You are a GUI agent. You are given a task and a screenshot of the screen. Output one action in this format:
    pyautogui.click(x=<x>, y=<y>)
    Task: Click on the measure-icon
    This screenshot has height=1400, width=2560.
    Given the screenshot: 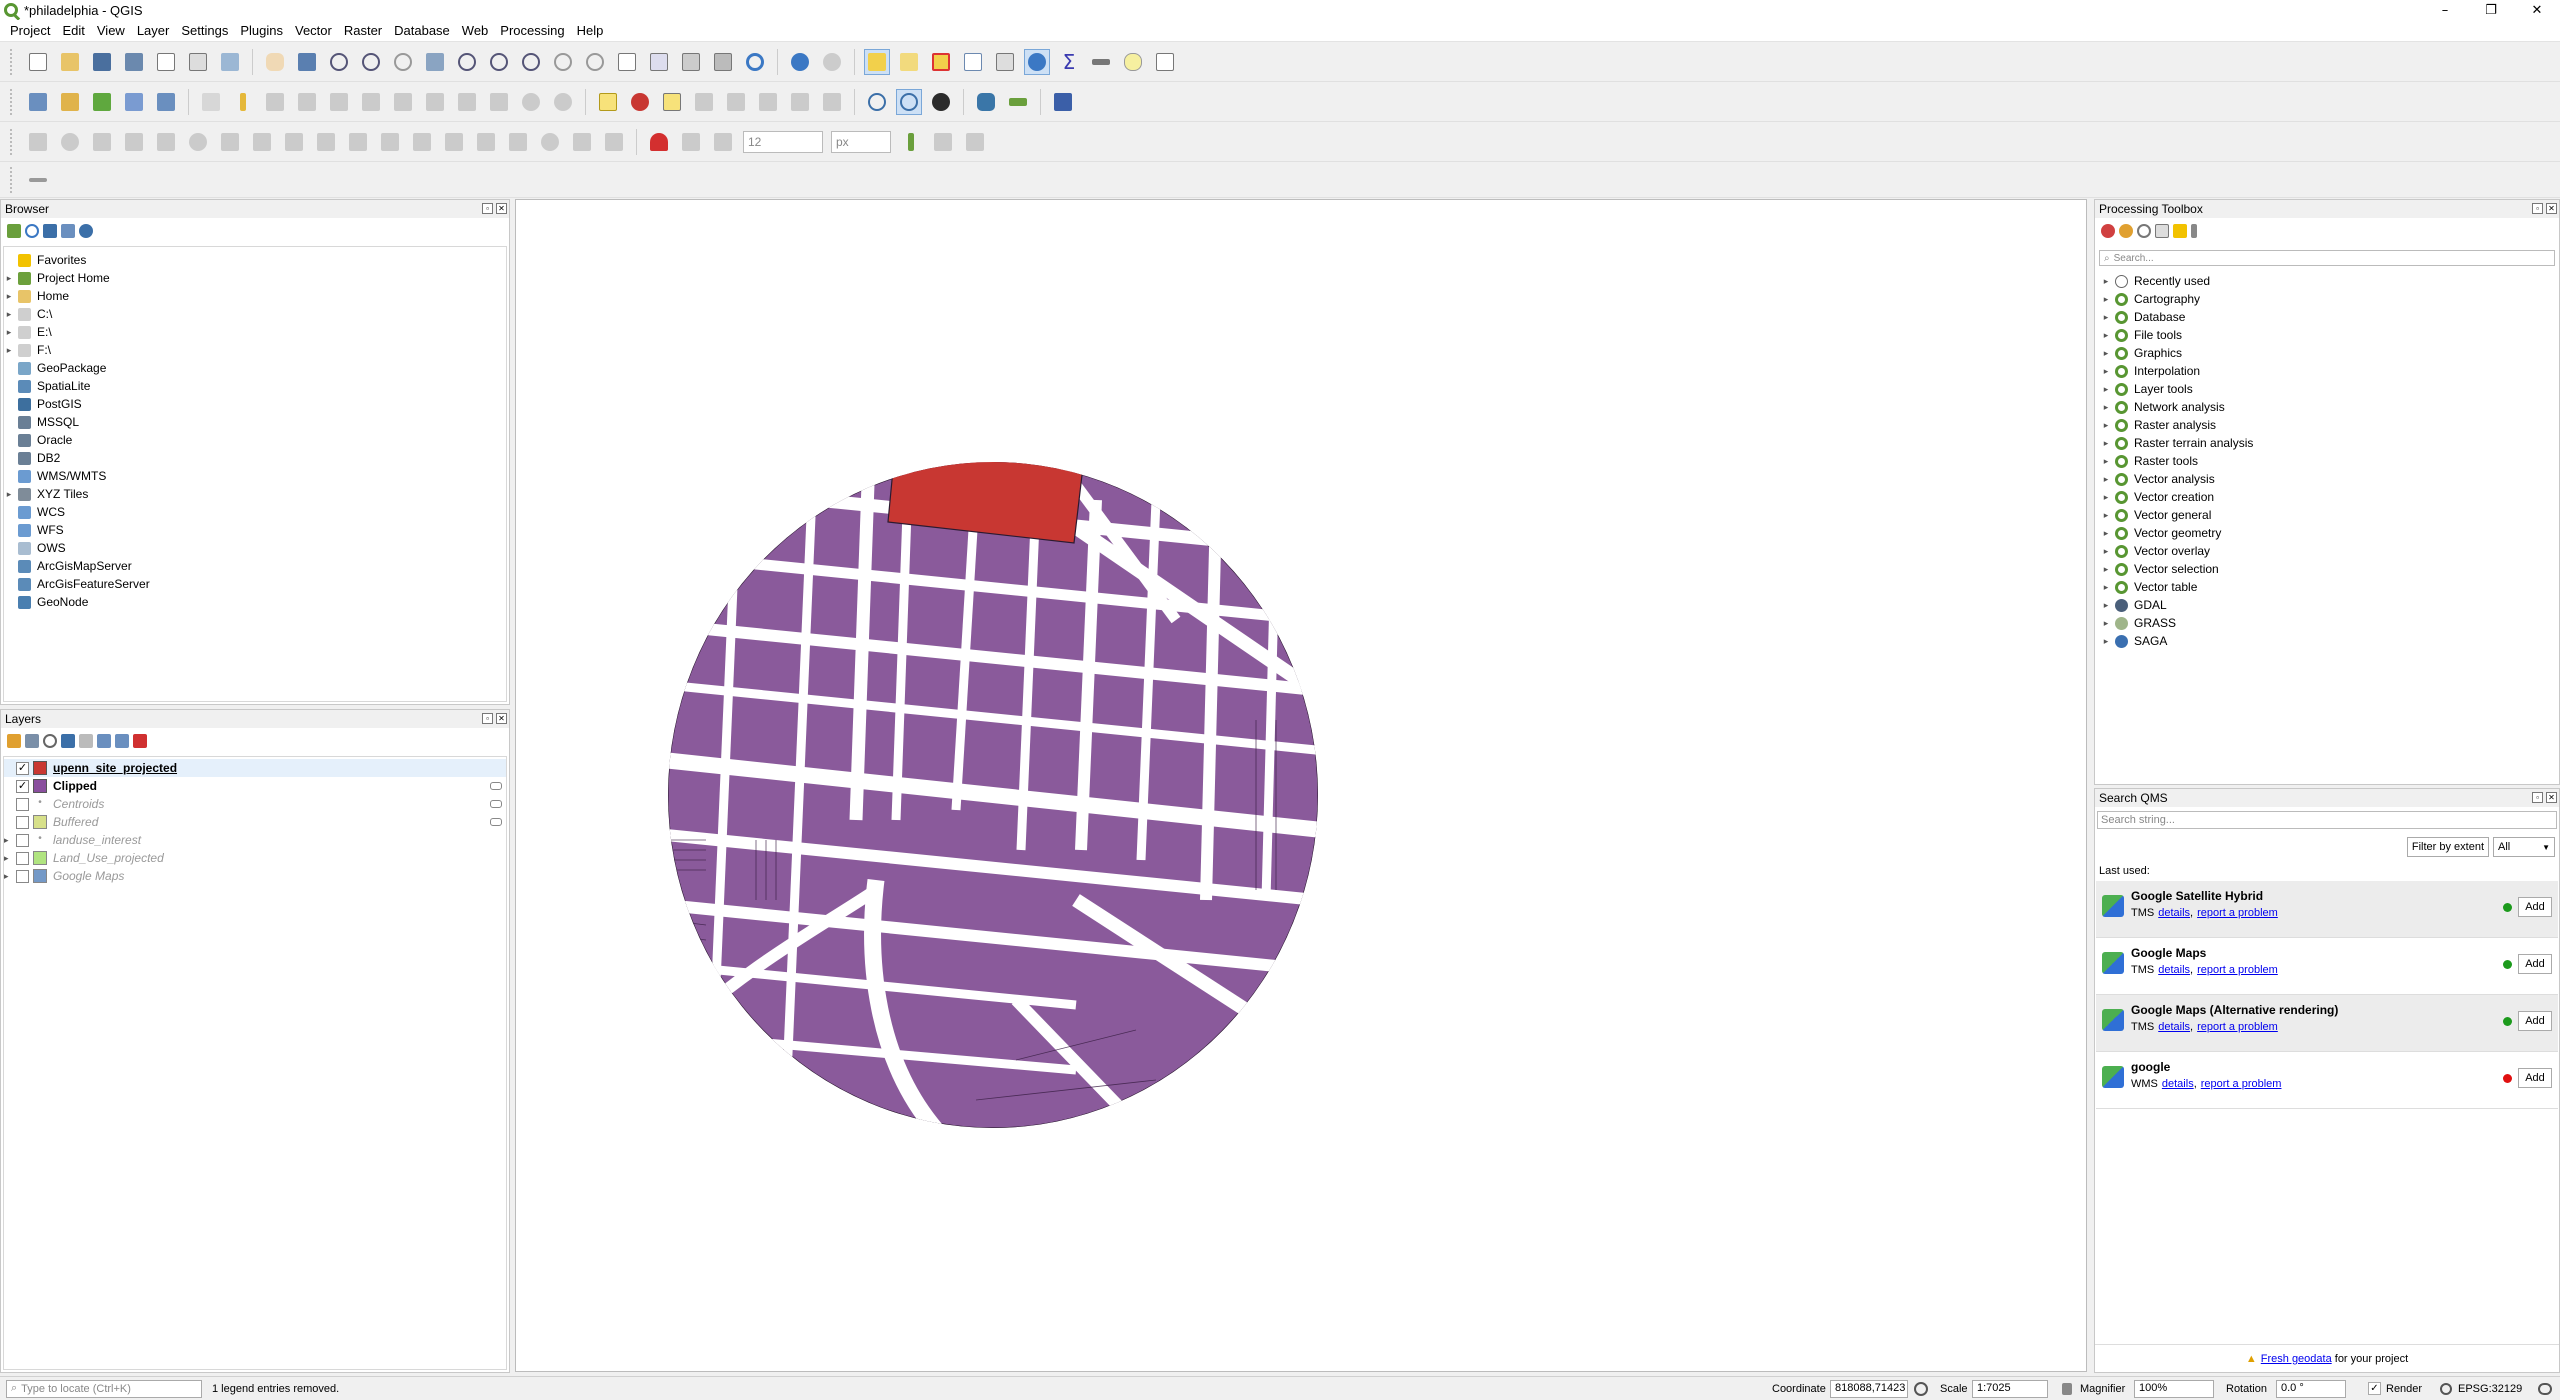 What is the action you would take?
    pyautogui.click(x=1101, y=62)
    